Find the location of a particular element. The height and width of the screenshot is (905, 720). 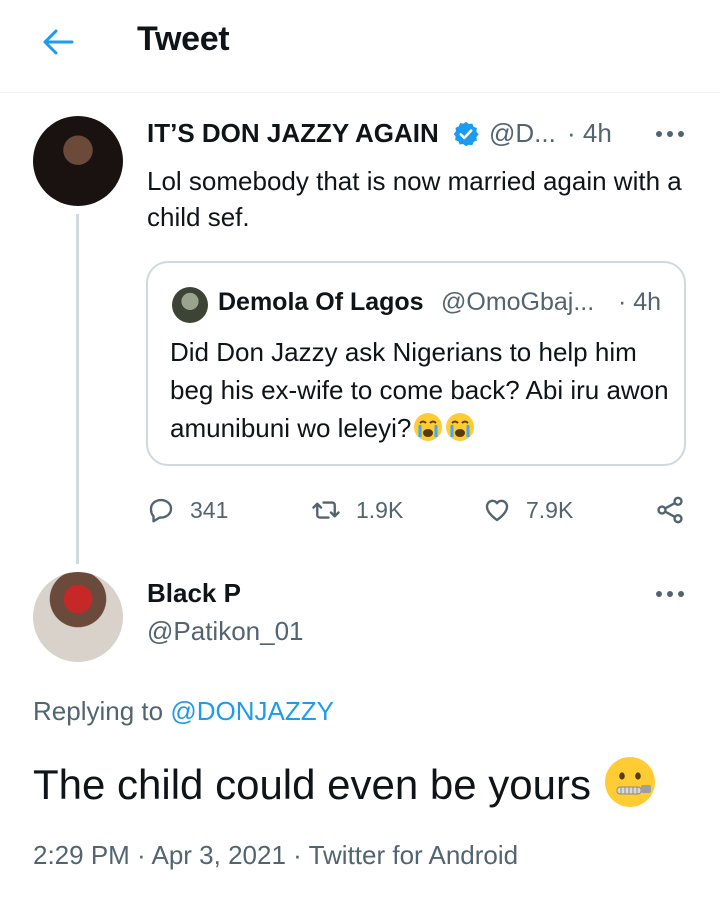

back-button is located at coordinates (58, 42).